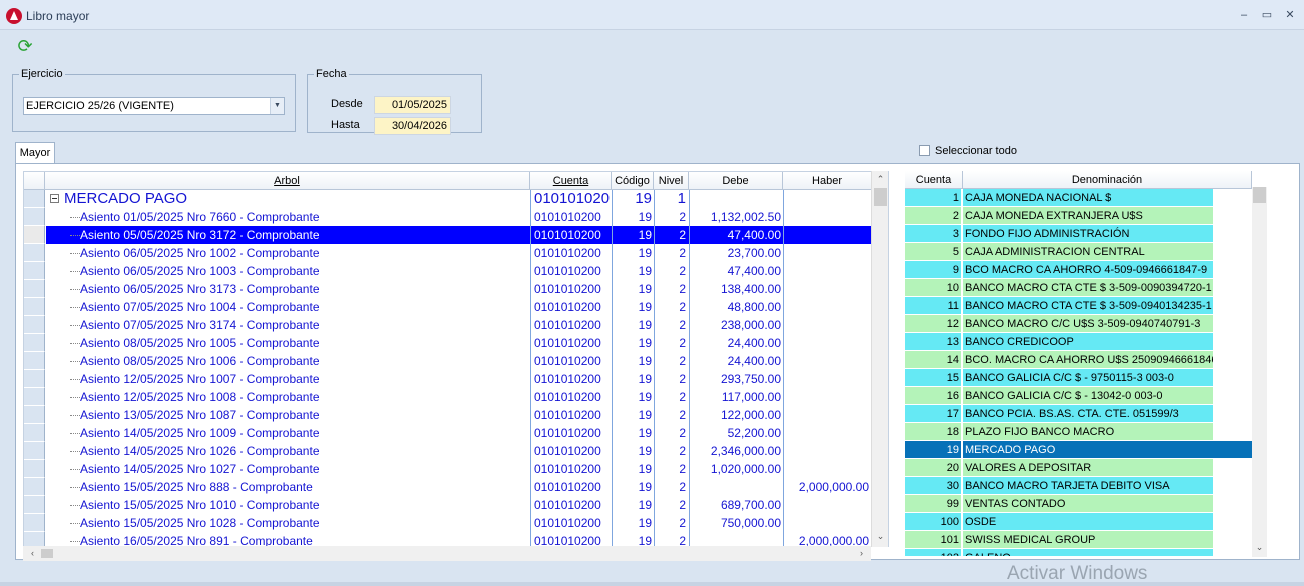 The width and height of the screenshot is (1304, 586). I want to click on ledger-group-row: MERCADO PAGO 0101010200 19 1, so click(448, 199).